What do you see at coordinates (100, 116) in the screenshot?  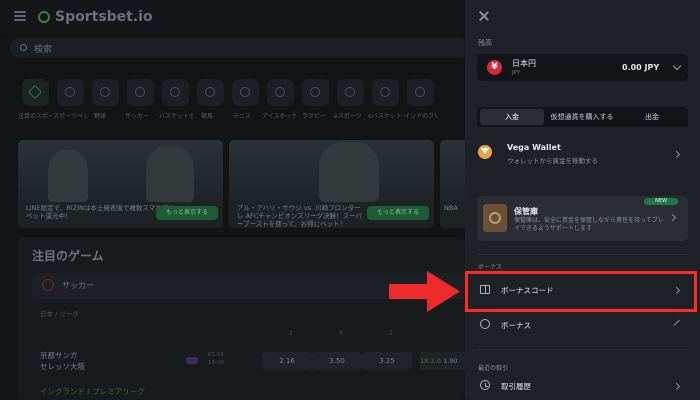 I see `category-label: 野球` at bounding box center [100, 116].